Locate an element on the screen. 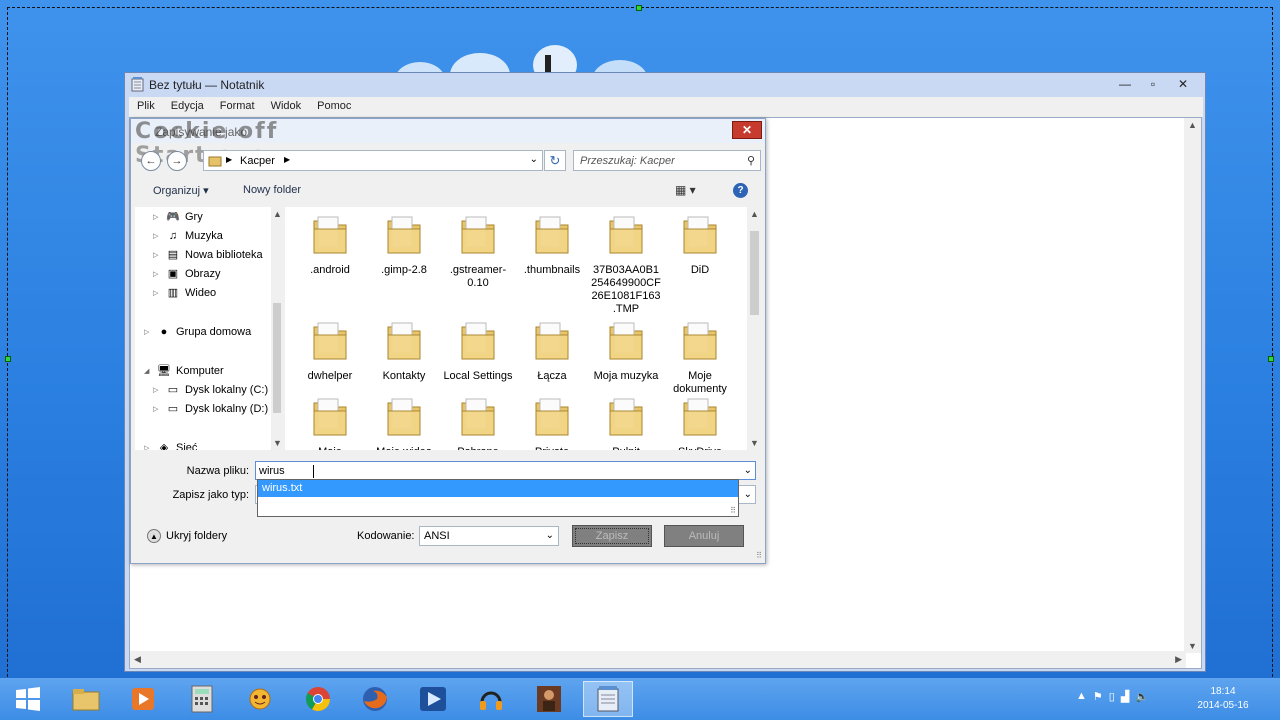 The width and height of the screenshot is (1280, 720). volume-icon: 🔈 is located at coordinates (1142, 696).